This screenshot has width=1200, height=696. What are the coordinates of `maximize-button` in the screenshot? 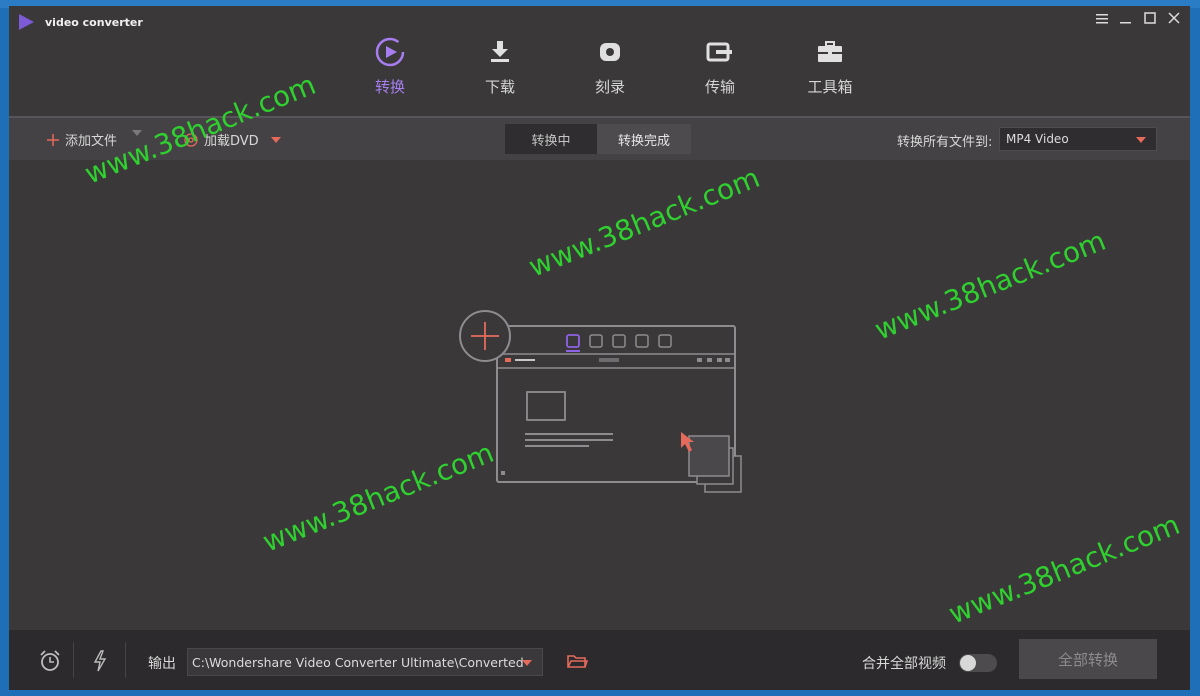 It's located at (1150, 18).